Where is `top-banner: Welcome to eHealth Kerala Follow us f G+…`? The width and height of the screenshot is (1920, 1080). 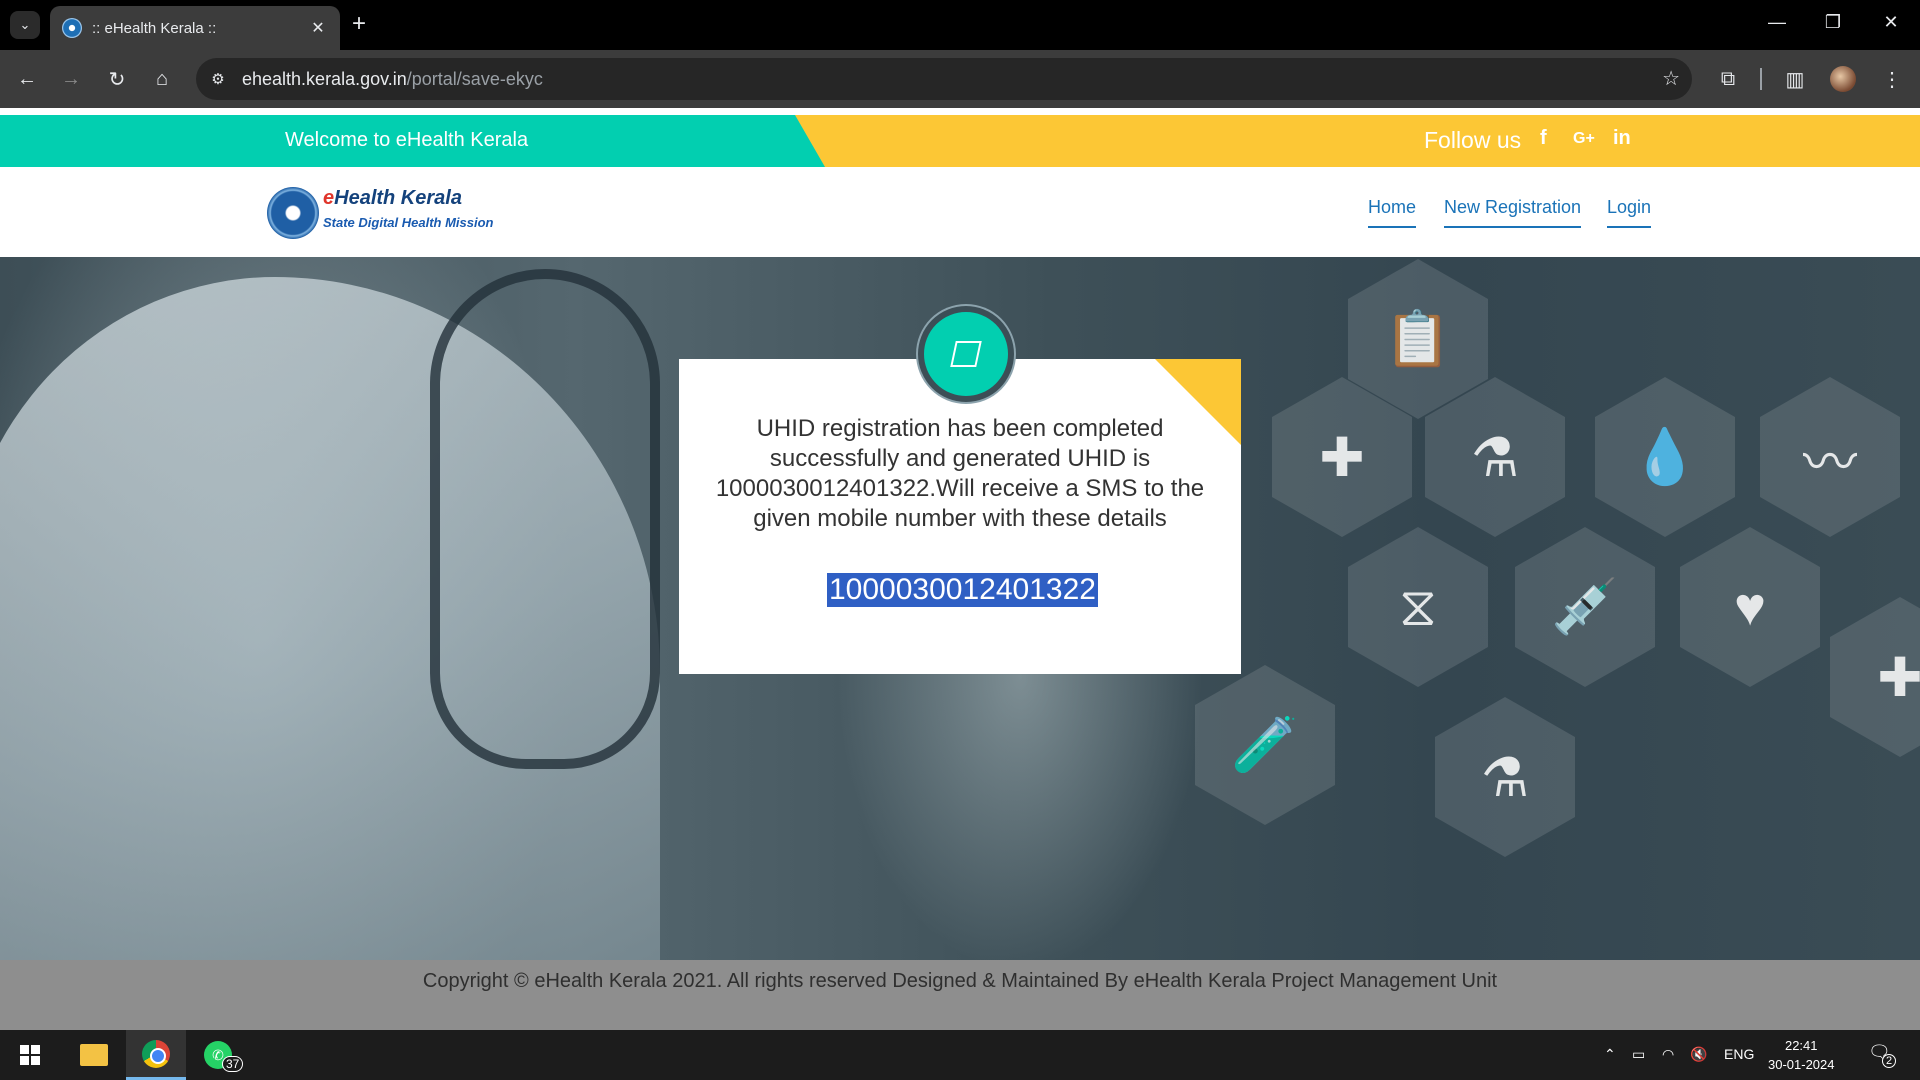
top-banner: Welcome to eHealth Kerala Follow us f G+… is located at coordinates (960, 141).